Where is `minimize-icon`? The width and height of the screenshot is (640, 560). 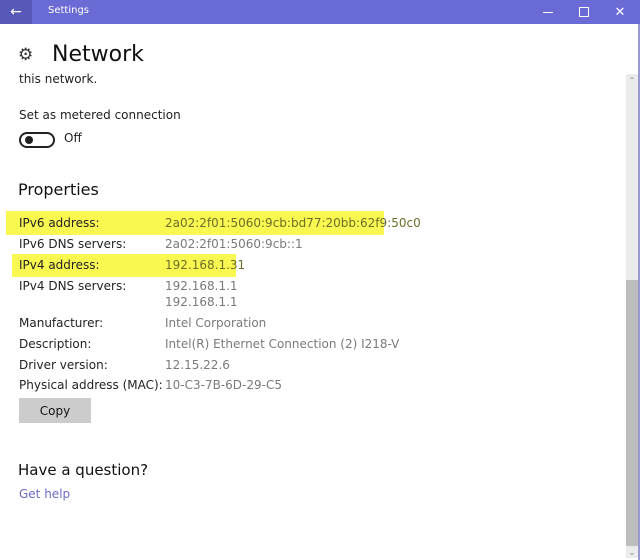
minimize-icon is located at coordinates (548, 12).